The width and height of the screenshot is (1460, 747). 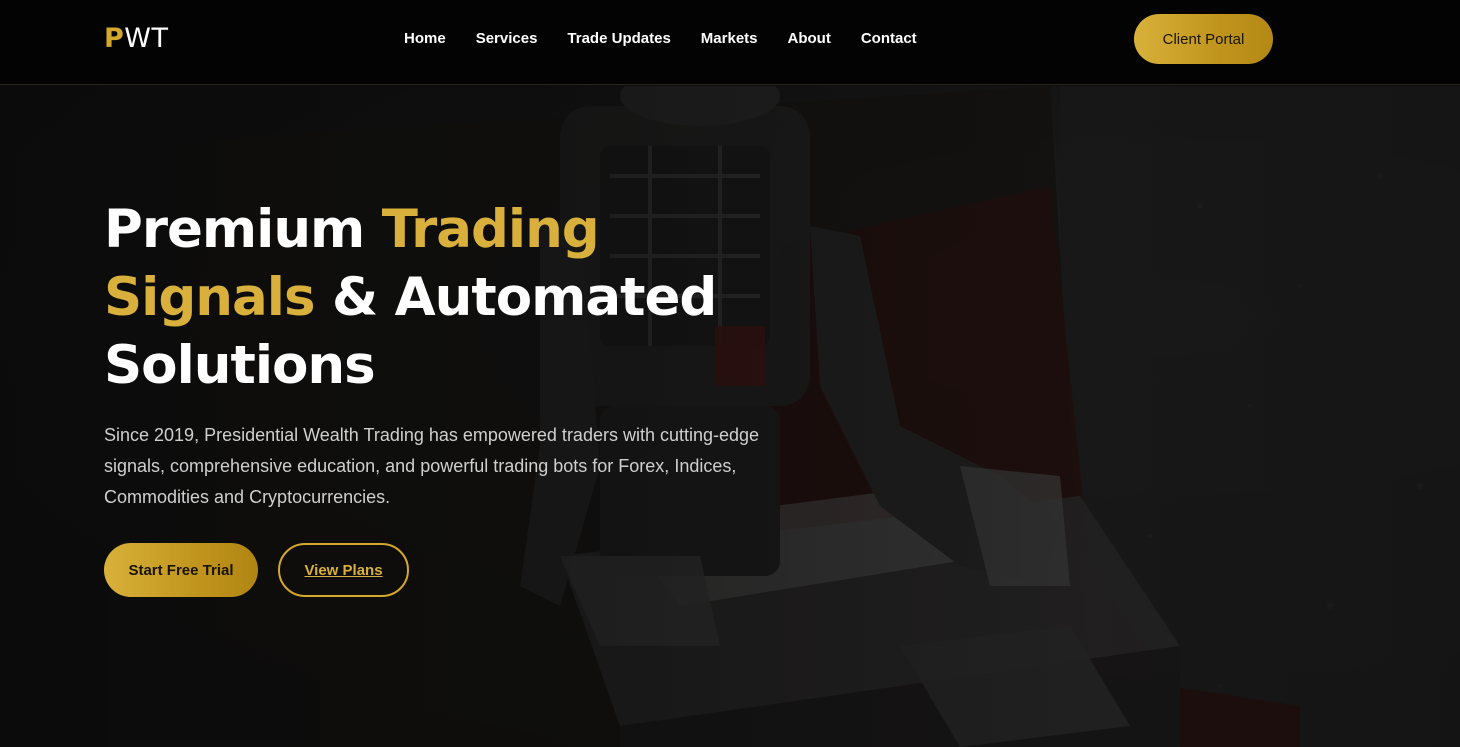 I want to click on nav-contact: Contact, so click(x=889, y=39).